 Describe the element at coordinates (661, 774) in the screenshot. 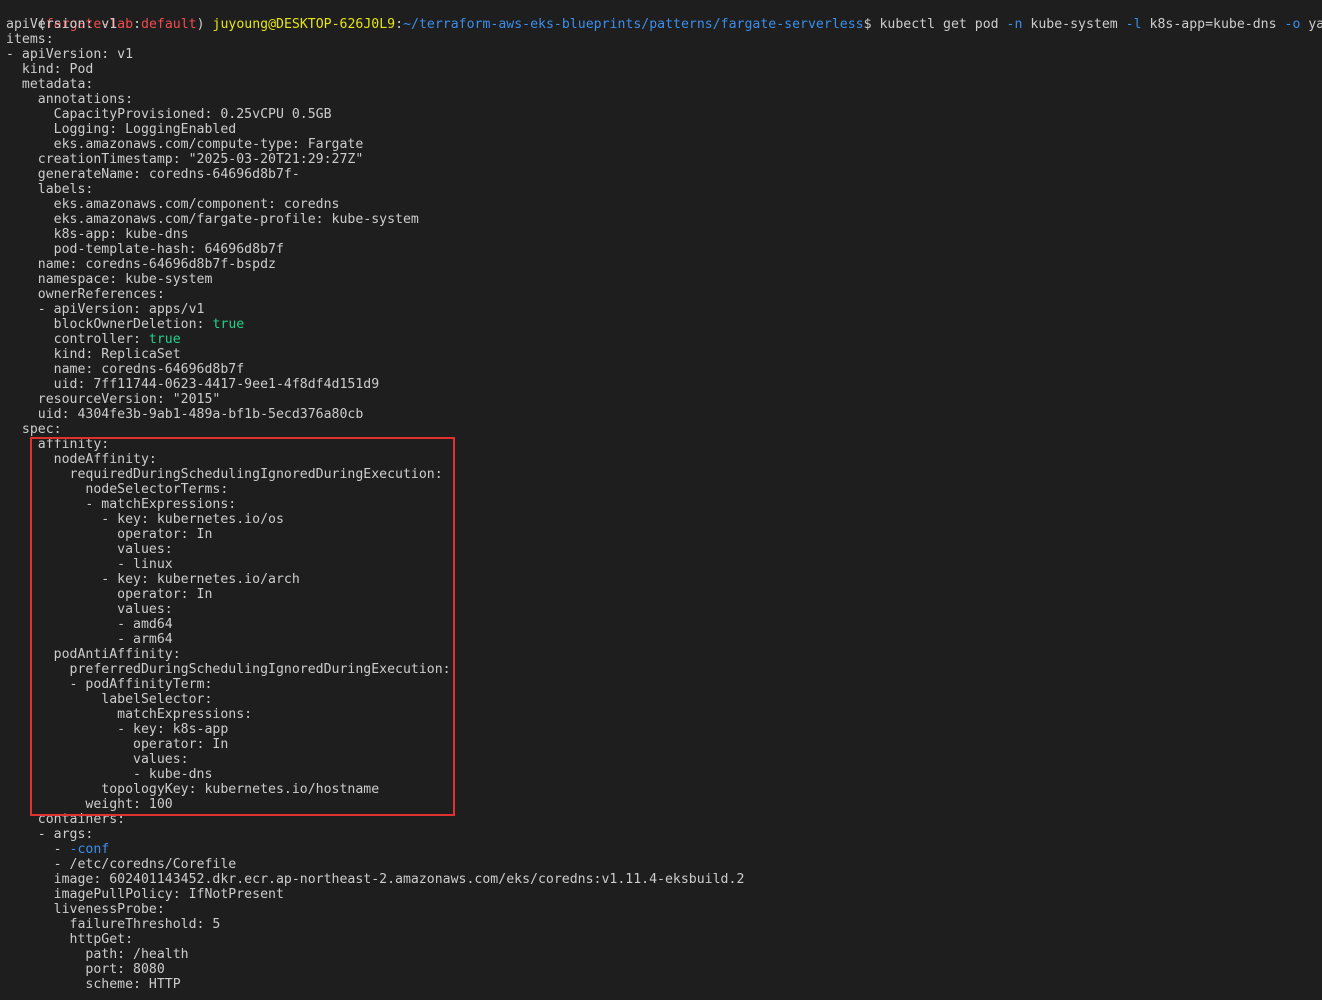

I see `yaml-output-line: - kube-dns` at that location.